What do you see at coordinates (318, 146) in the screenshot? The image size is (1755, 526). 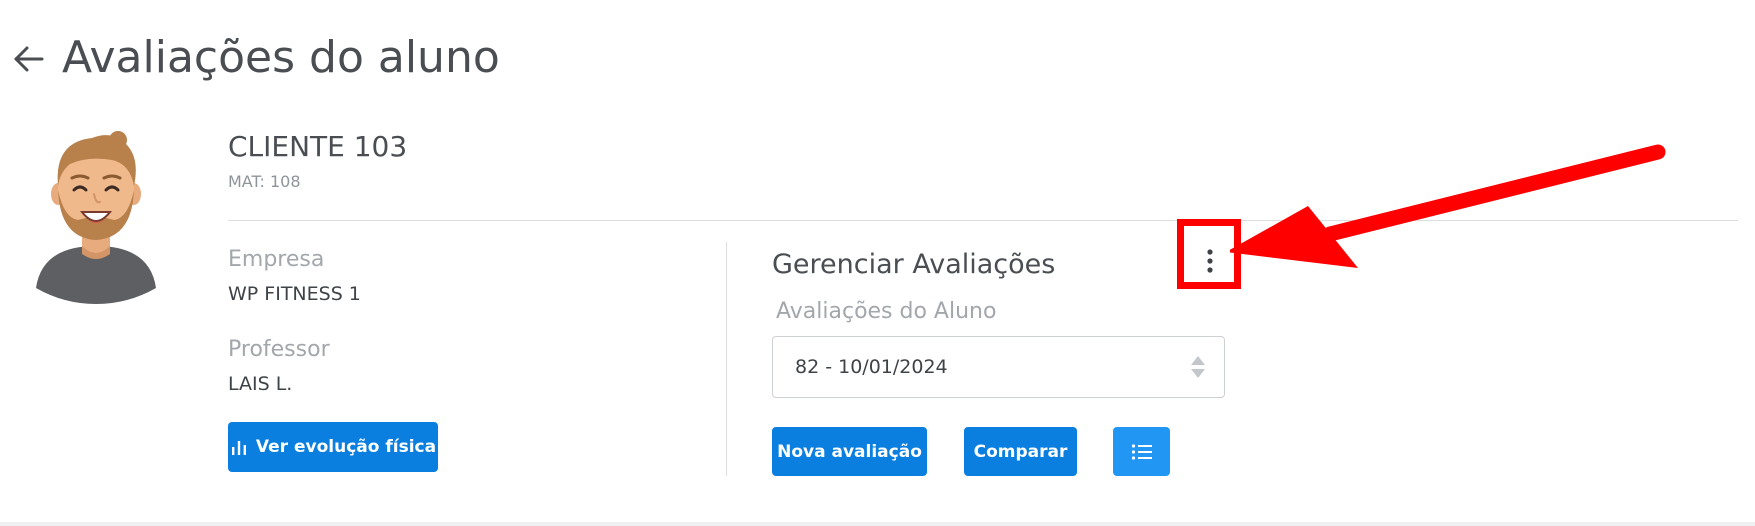 I see `client-name: CLIENTE 103` at bounding box center [318, 146].